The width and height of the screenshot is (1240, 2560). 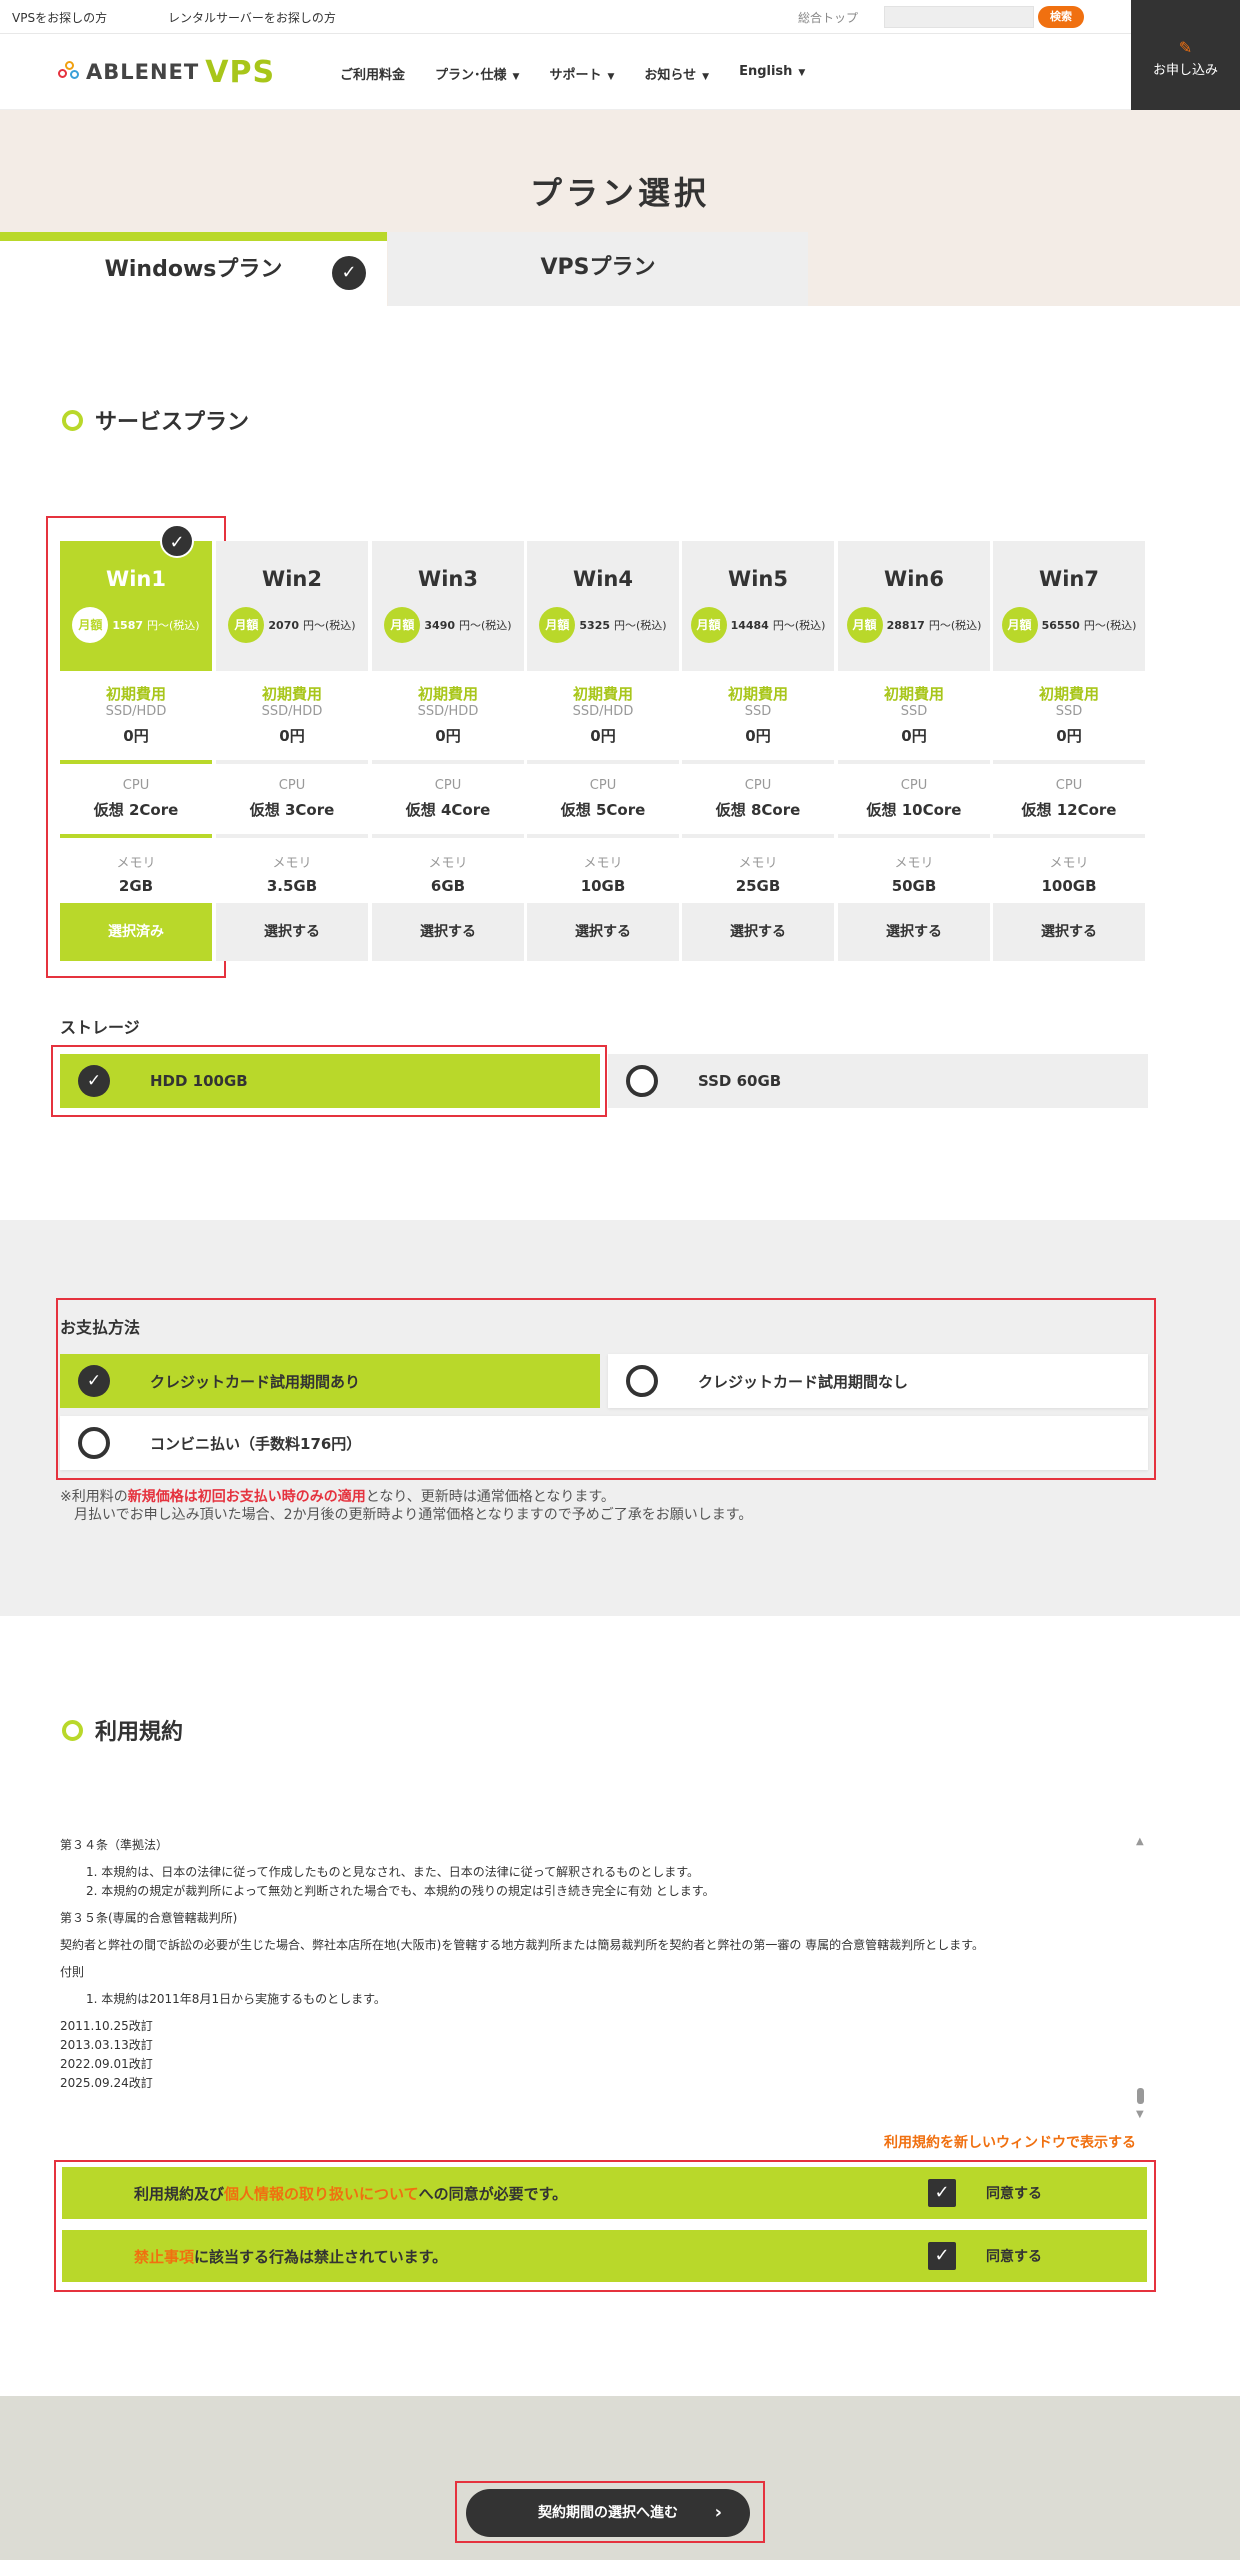 I want to click on payment-convenience: コンビニ払い（手数料176円）, so click(x=604, y=1443).